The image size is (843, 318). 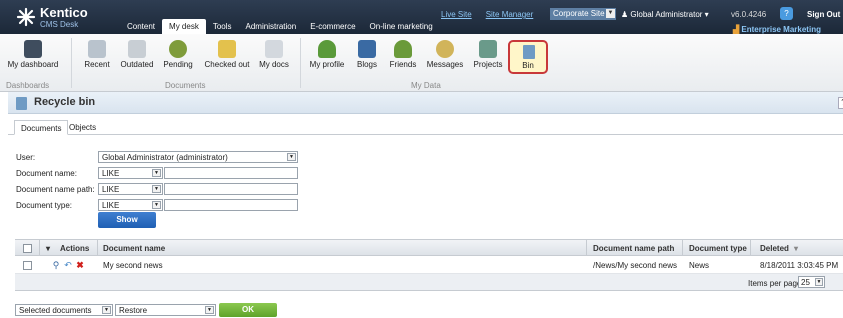 I want to click on blogs-icon, so click(x=367, y=49).